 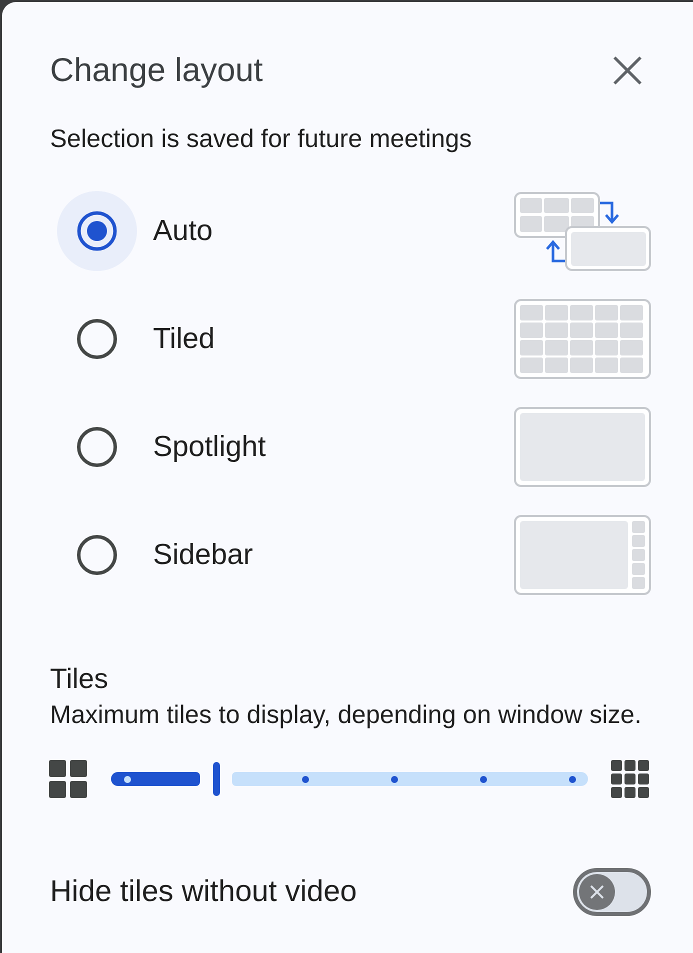 I want to click on layout-option-label: Auto, so click(x=183, y=231).